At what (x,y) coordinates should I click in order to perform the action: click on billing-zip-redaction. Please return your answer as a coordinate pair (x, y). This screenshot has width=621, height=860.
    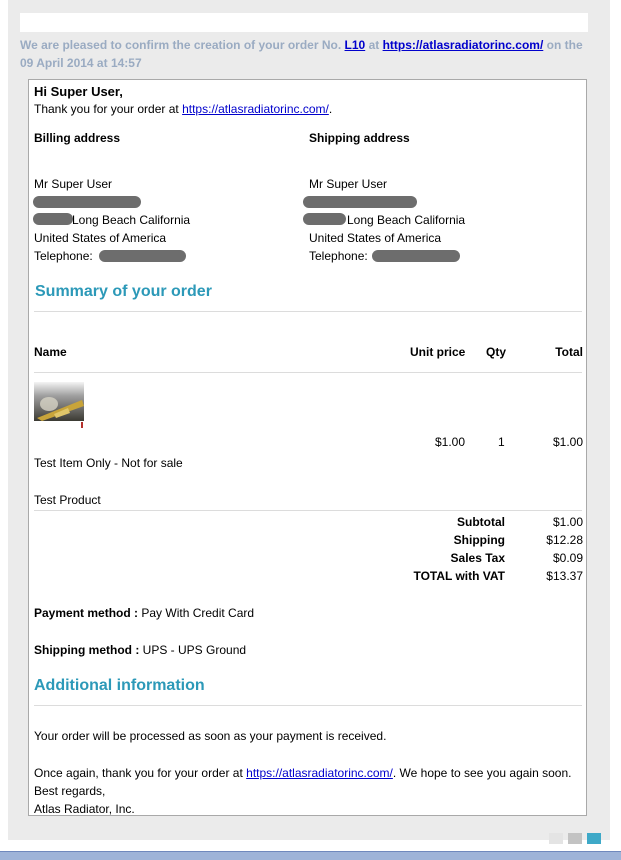
    Looking at the image, I should click on (53, 219).